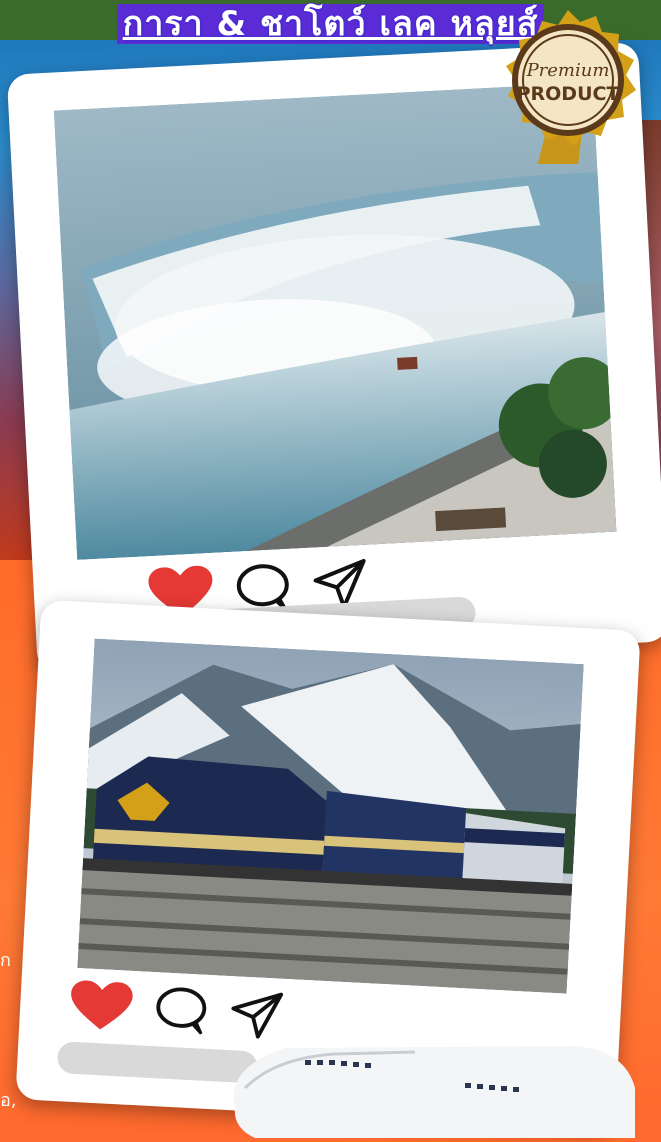  I want to click on heart-icon, so click(101, 1008).